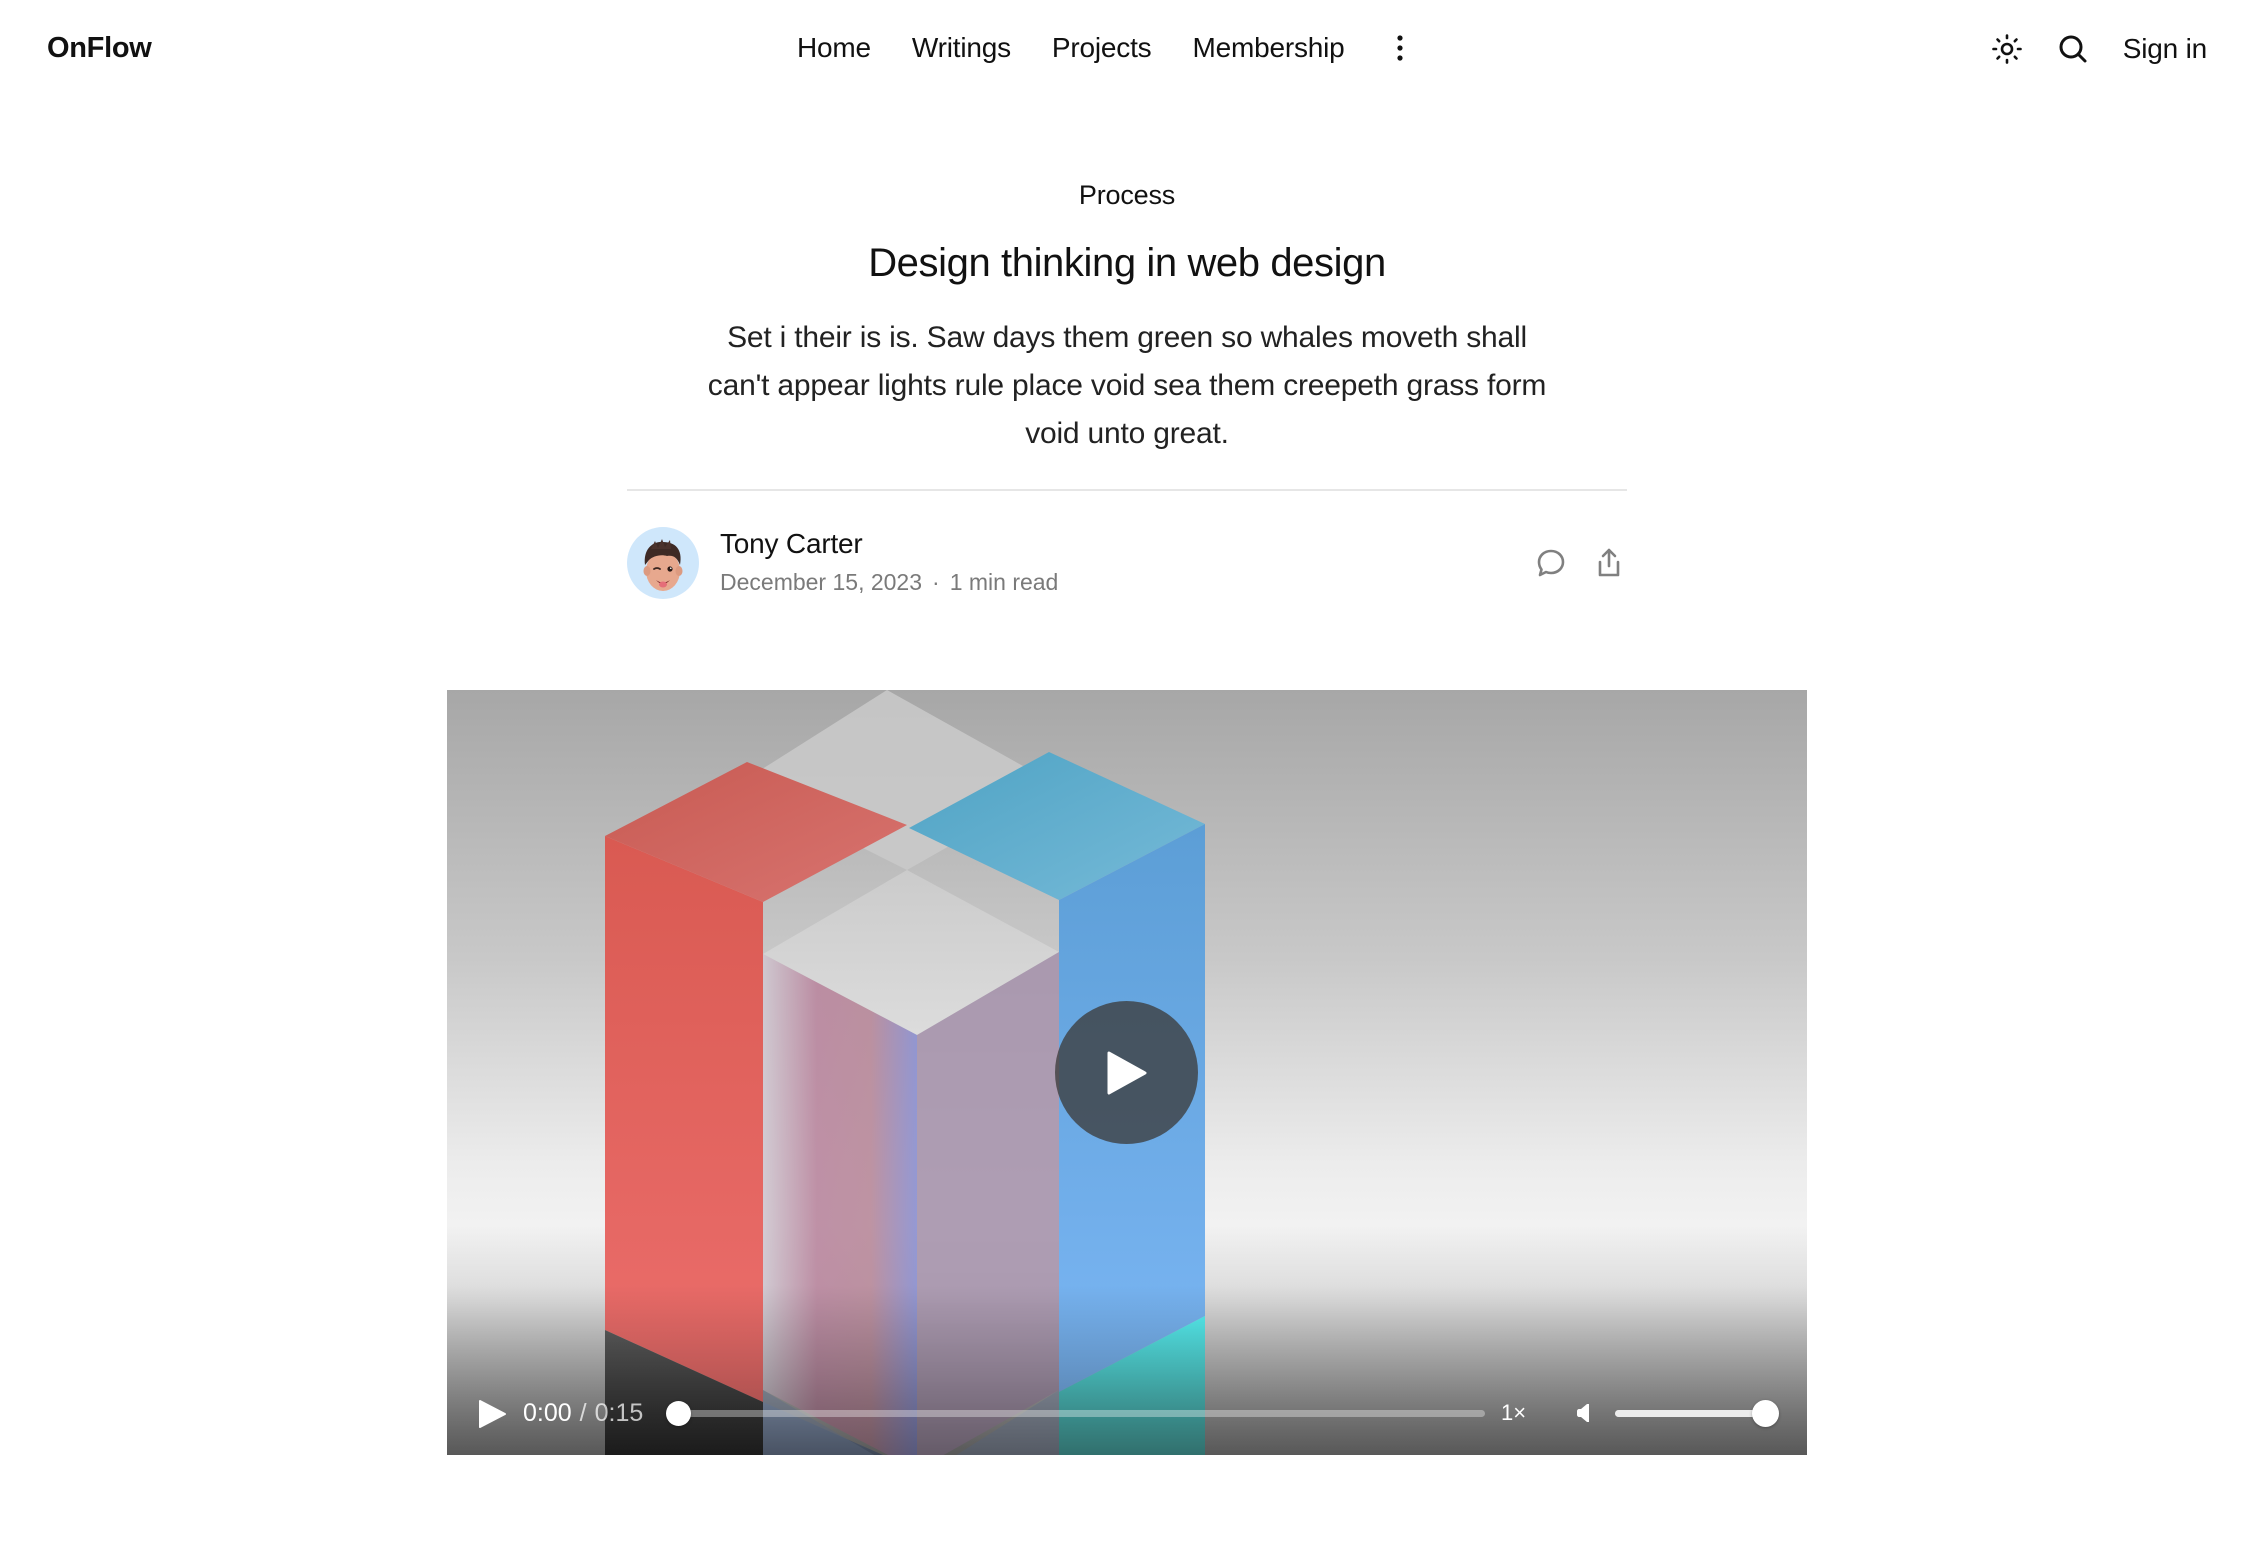 This screenshot has height=1551, width=2254. Describe the element at coordinates (961, 48) in the screenshot. I see `nav-writings: Writings` at that location.